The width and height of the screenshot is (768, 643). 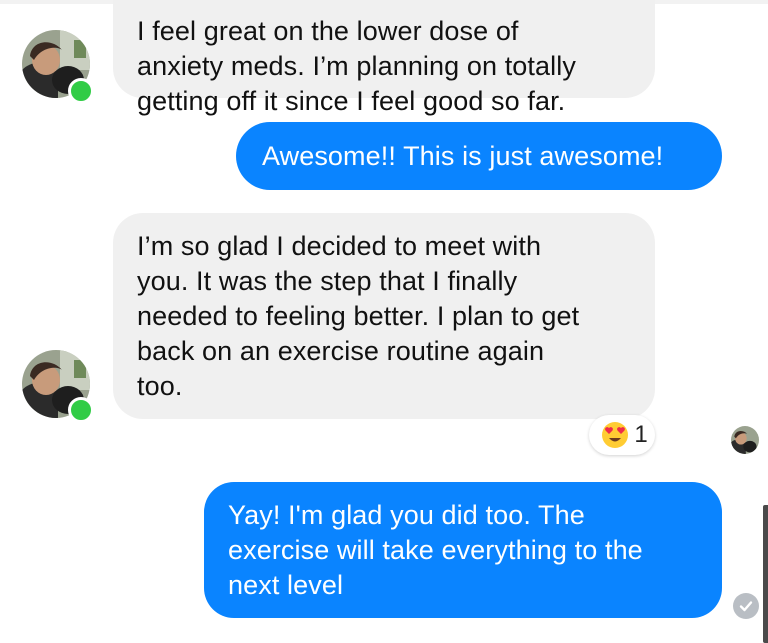 I want to click on message-text: Awesome!! This is just awesome!, so click(x=463, y=156).